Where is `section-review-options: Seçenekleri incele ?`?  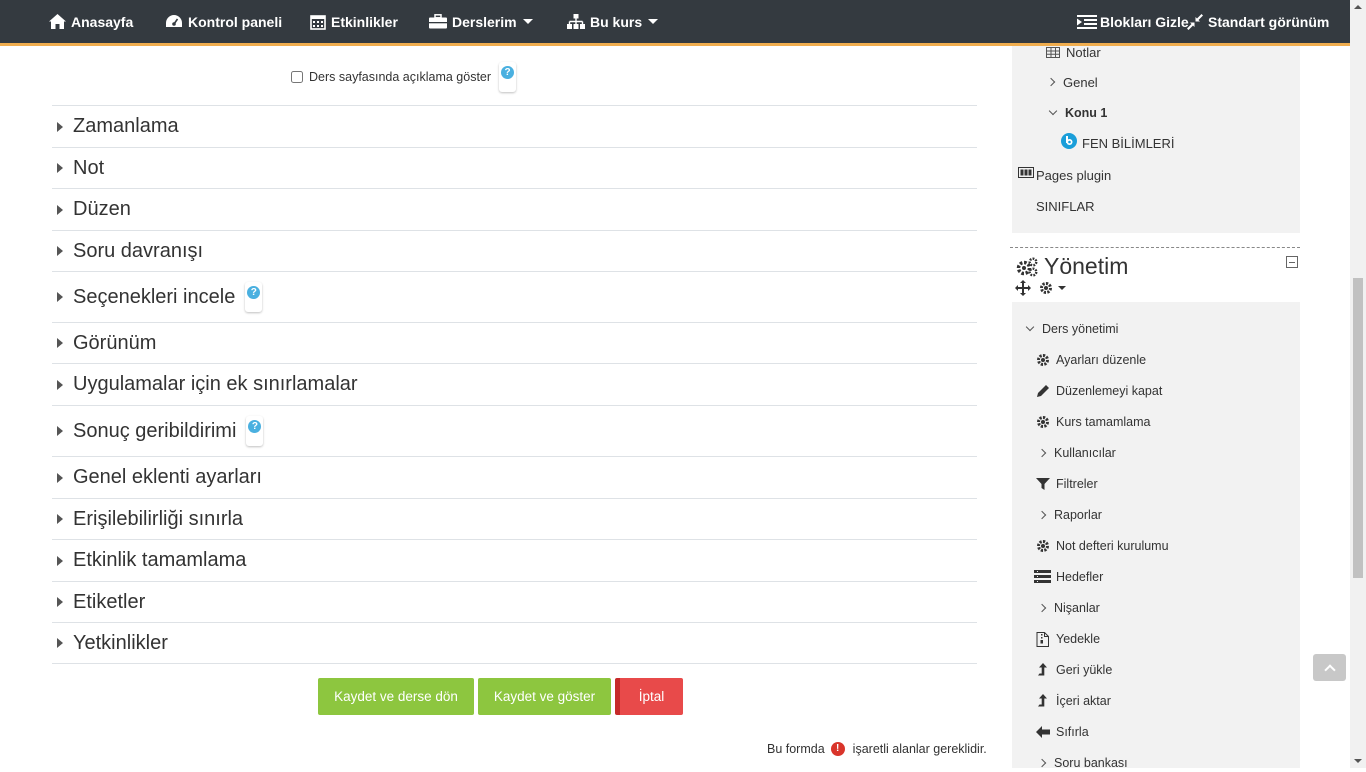 section-review-options: Seçenekleri incele ? is located at coordinates (514, 296).